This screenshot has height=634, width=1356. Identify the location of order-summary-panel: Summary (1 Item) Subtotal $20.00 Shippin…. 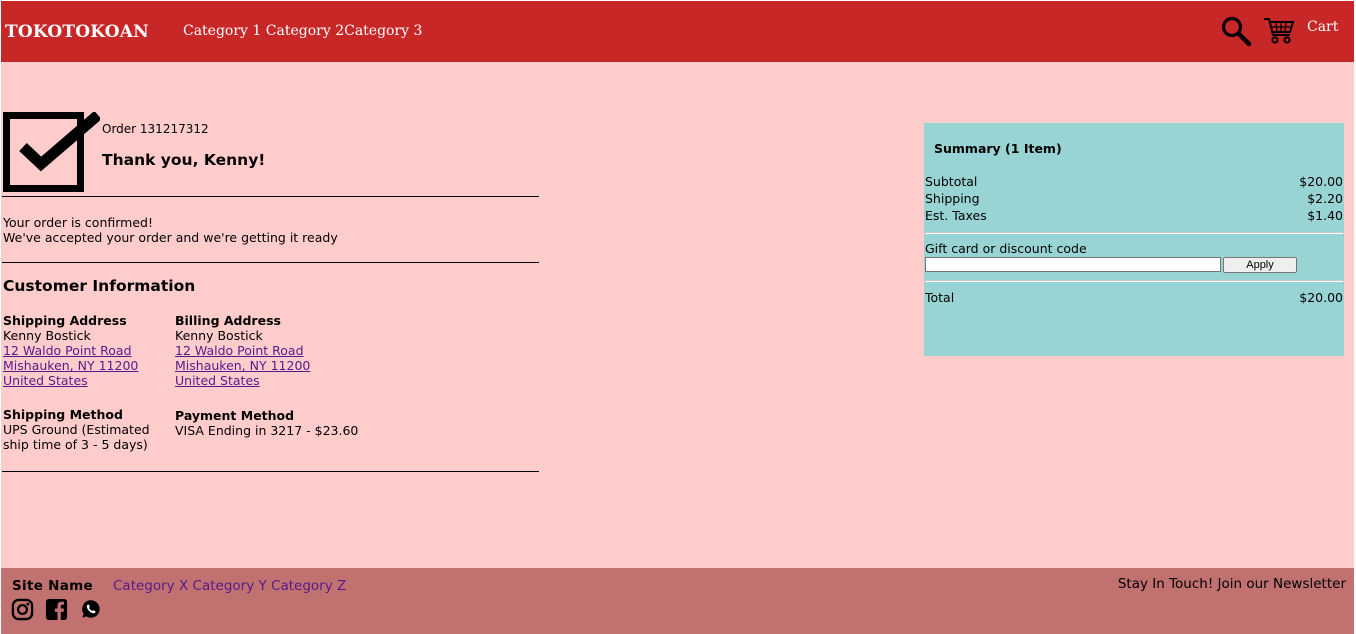
(1134, 239).